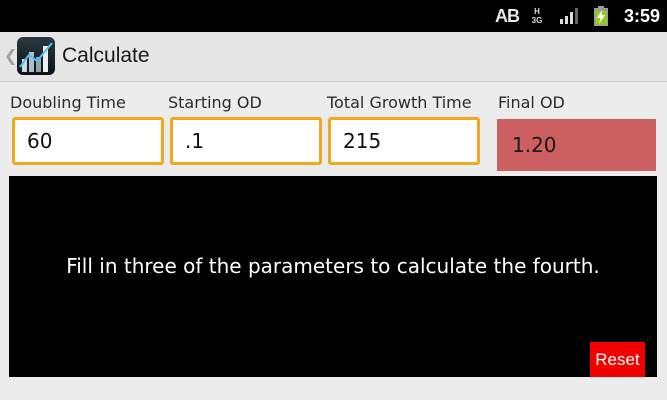  Describe the element at coordinates (570, 16) in the screenshot. I see `signal-strength-icon` at that location.